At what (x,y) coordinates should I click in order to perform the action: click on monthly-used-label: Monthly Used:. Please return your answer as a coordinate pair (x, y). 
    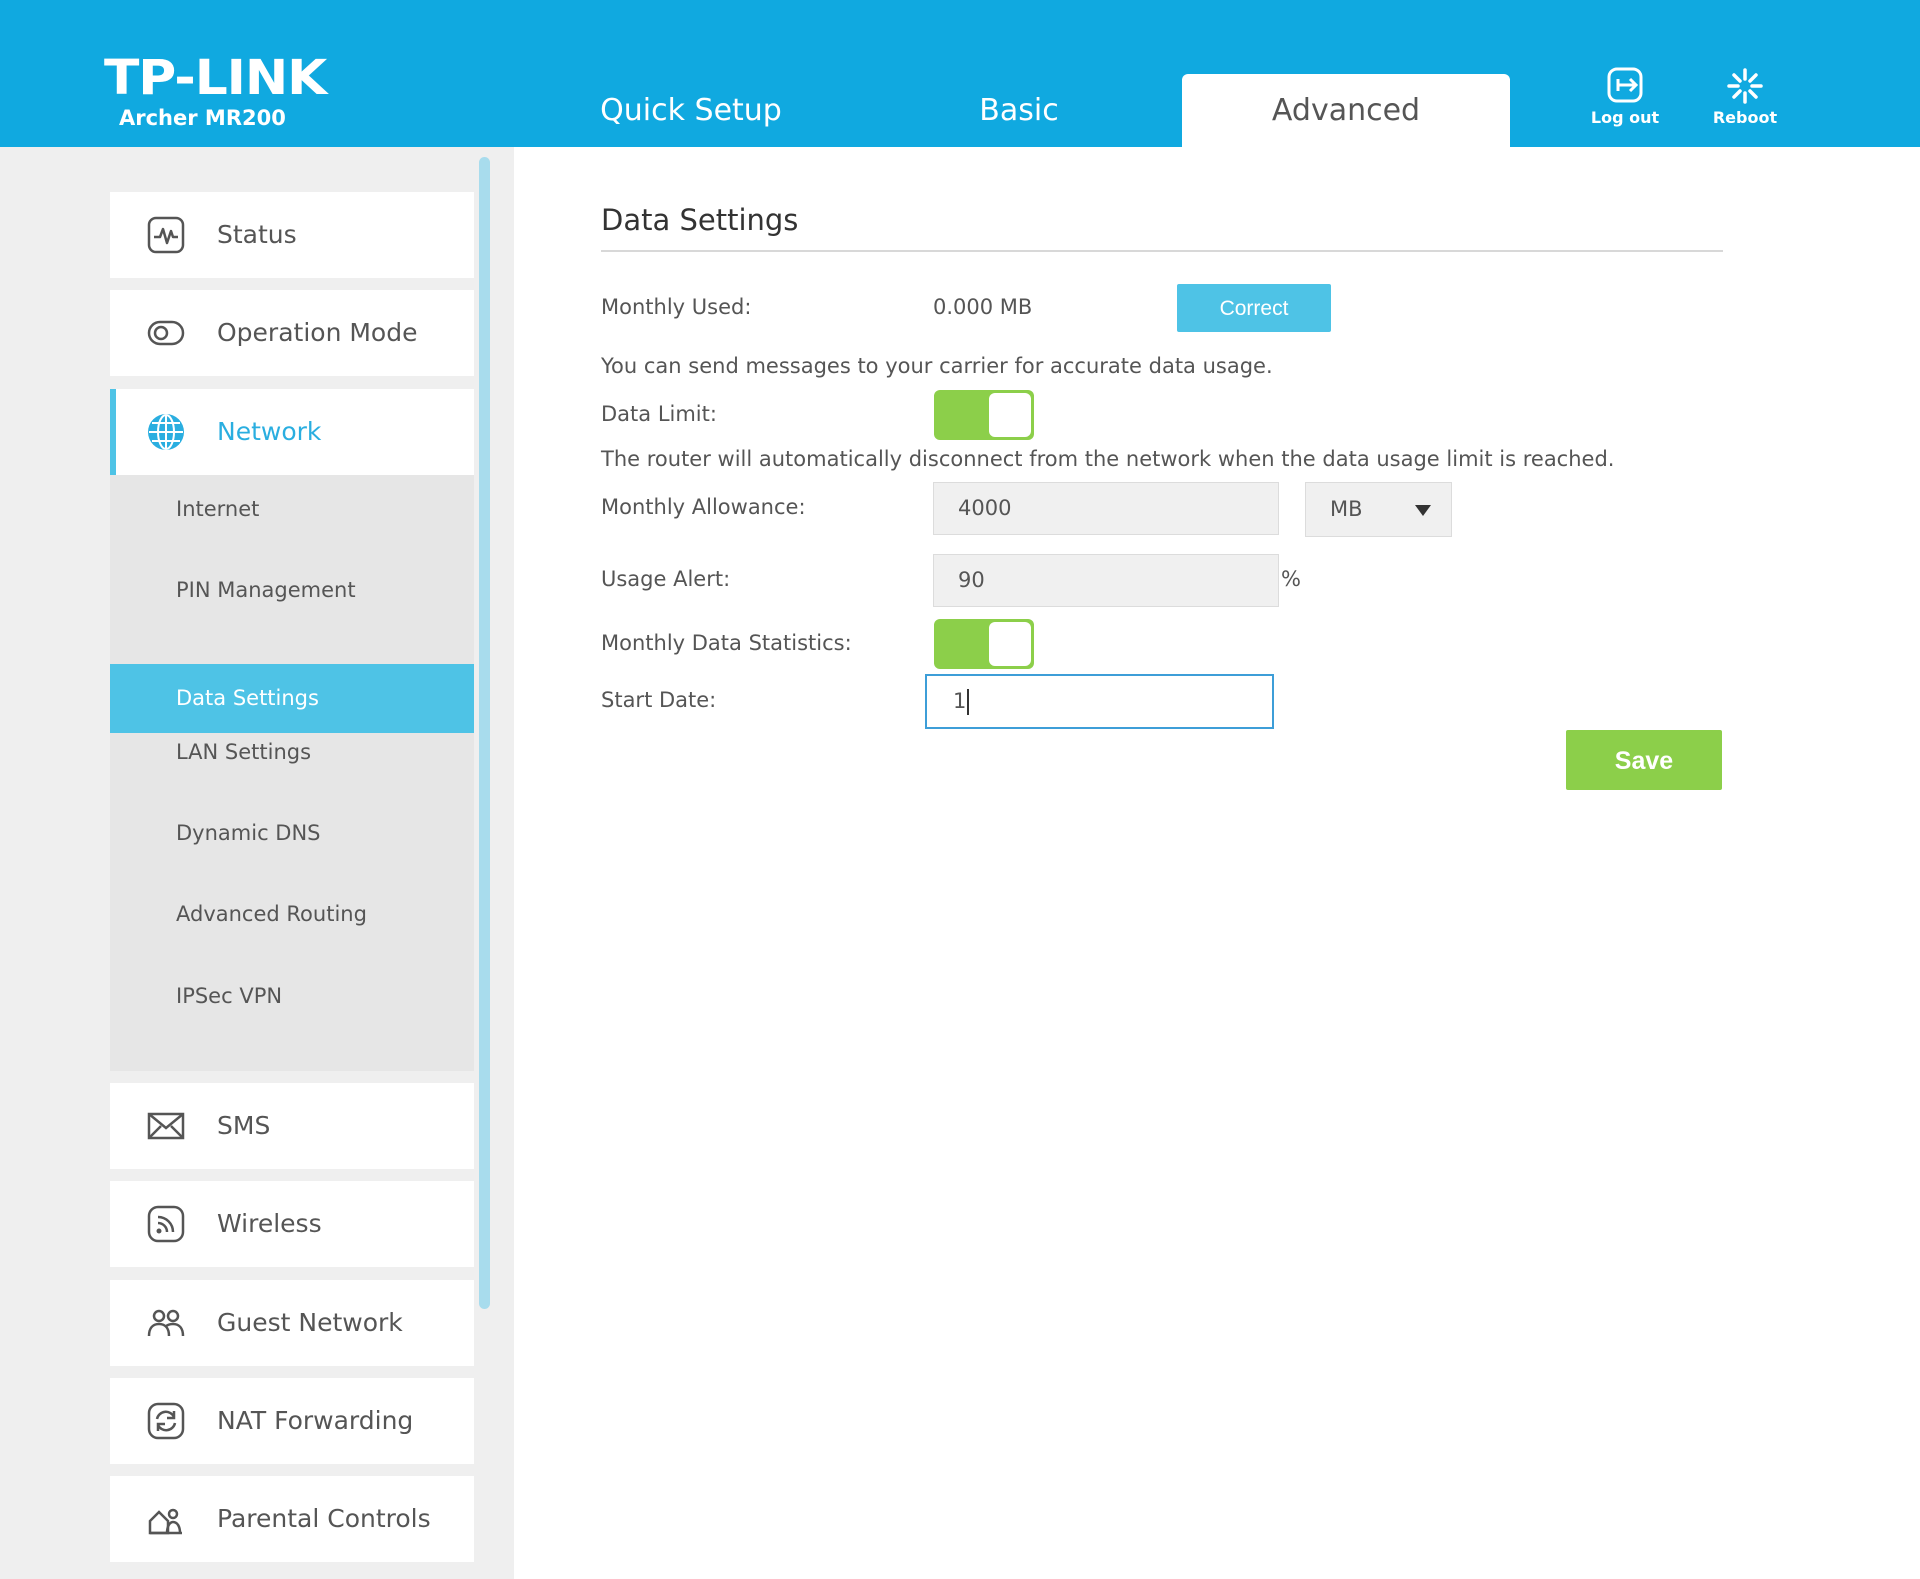
    Looking at the image, I should click on (676, 307).